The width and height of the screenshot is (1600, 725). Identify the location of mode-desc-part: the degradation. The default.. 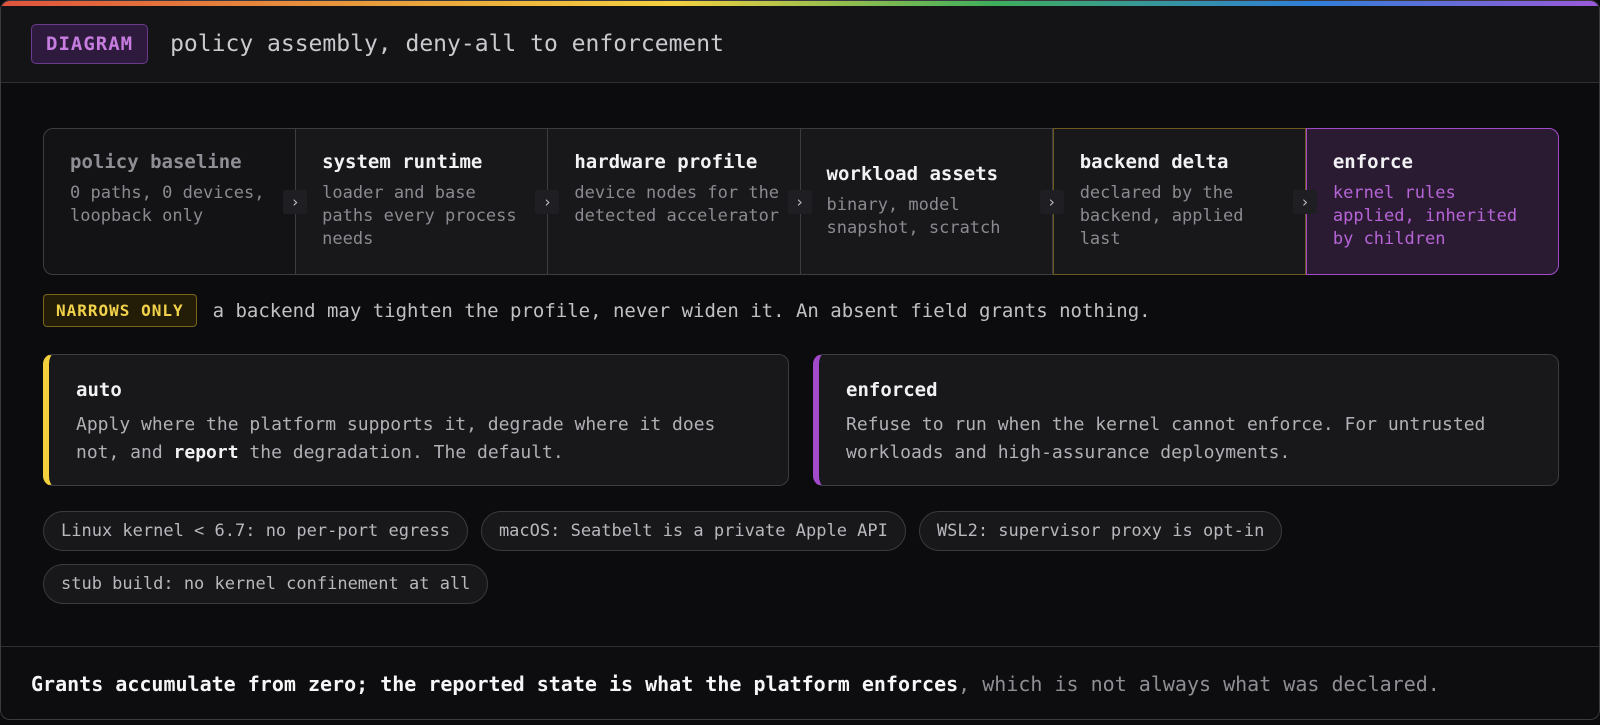
(401, 452).